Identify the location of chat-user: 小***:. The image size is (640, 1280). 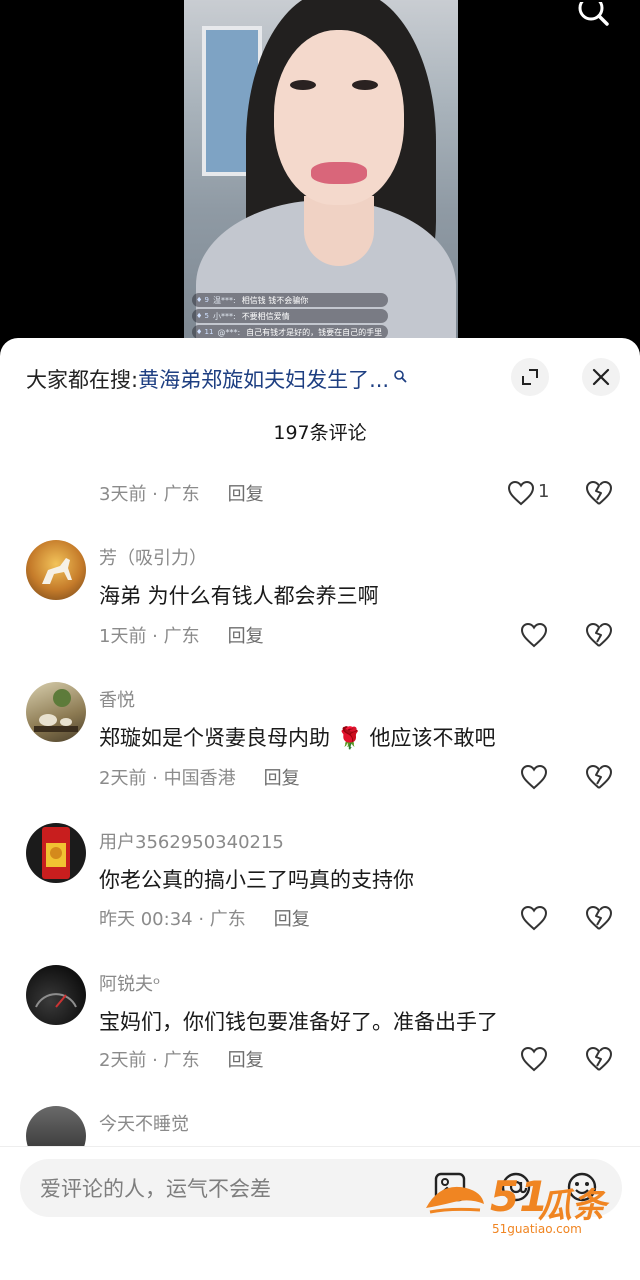
(224, 316).